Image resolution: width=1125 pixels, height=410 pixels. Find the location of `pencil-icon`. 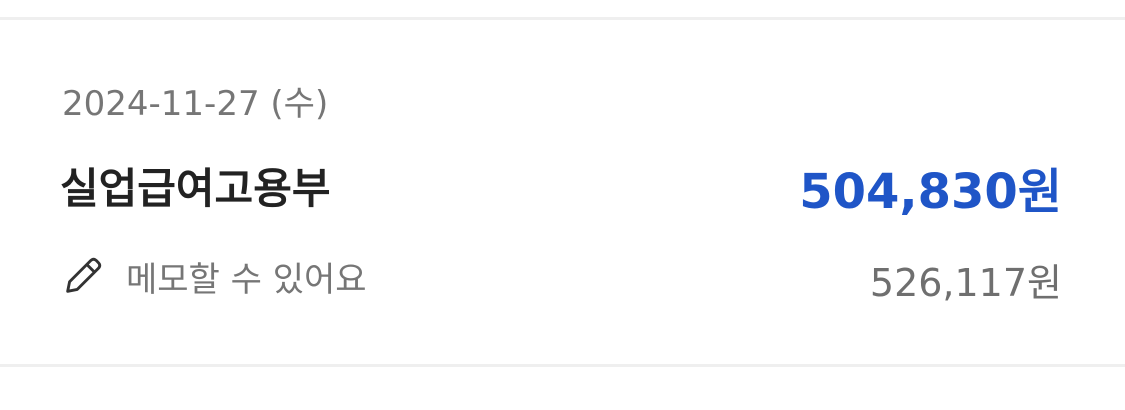

pencil-icon is located at coordinates (84, 275).